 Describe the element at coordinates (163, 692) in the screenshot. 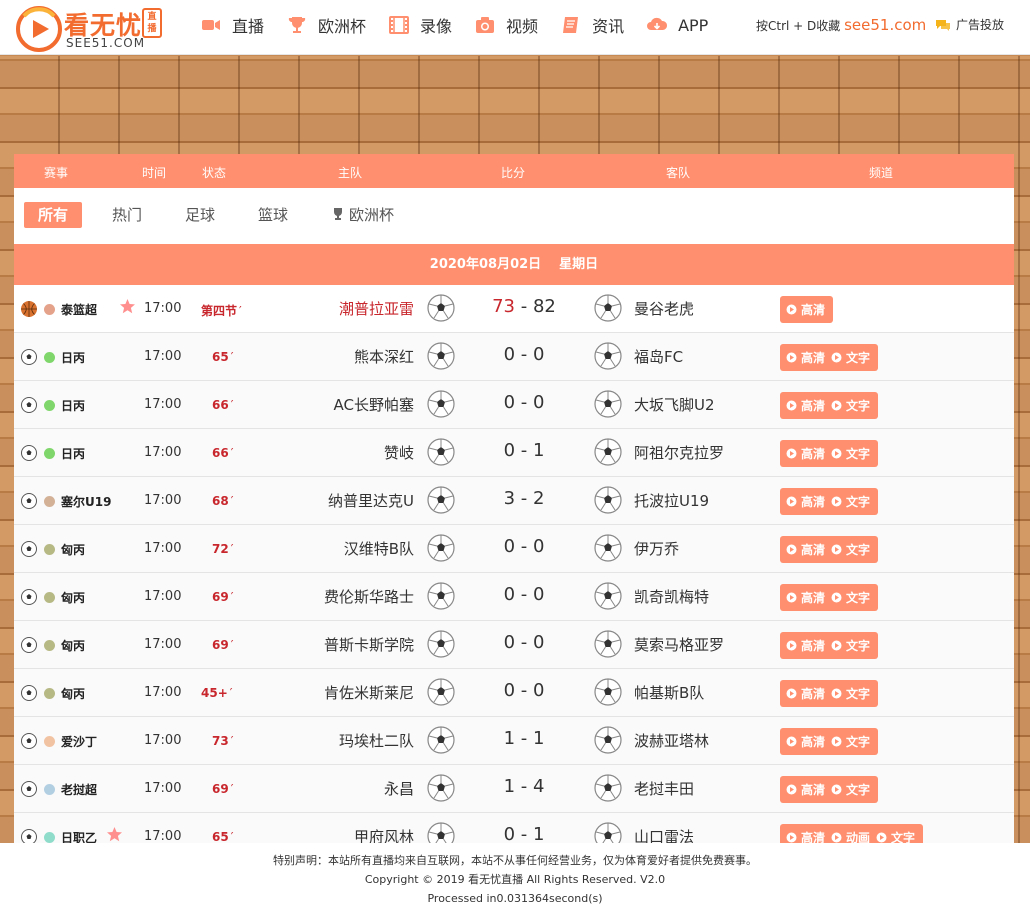

I see `match-time: 17:00` at that location.